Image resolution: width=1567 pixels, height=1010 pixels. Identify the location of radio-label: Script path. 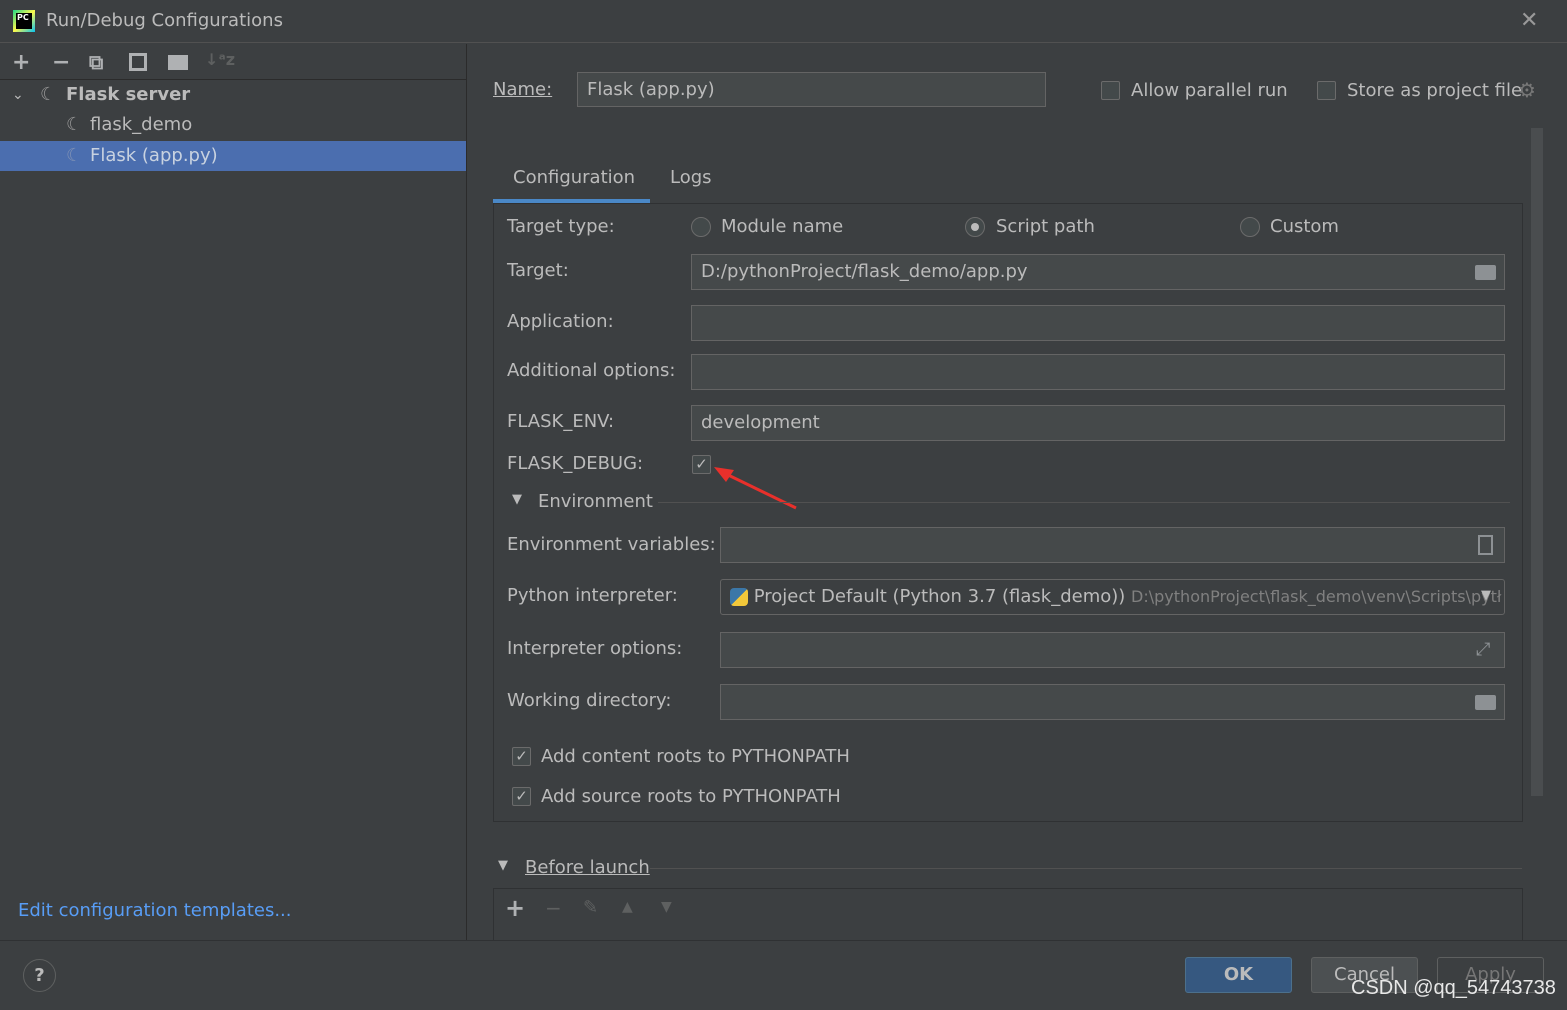
(1045, 226).